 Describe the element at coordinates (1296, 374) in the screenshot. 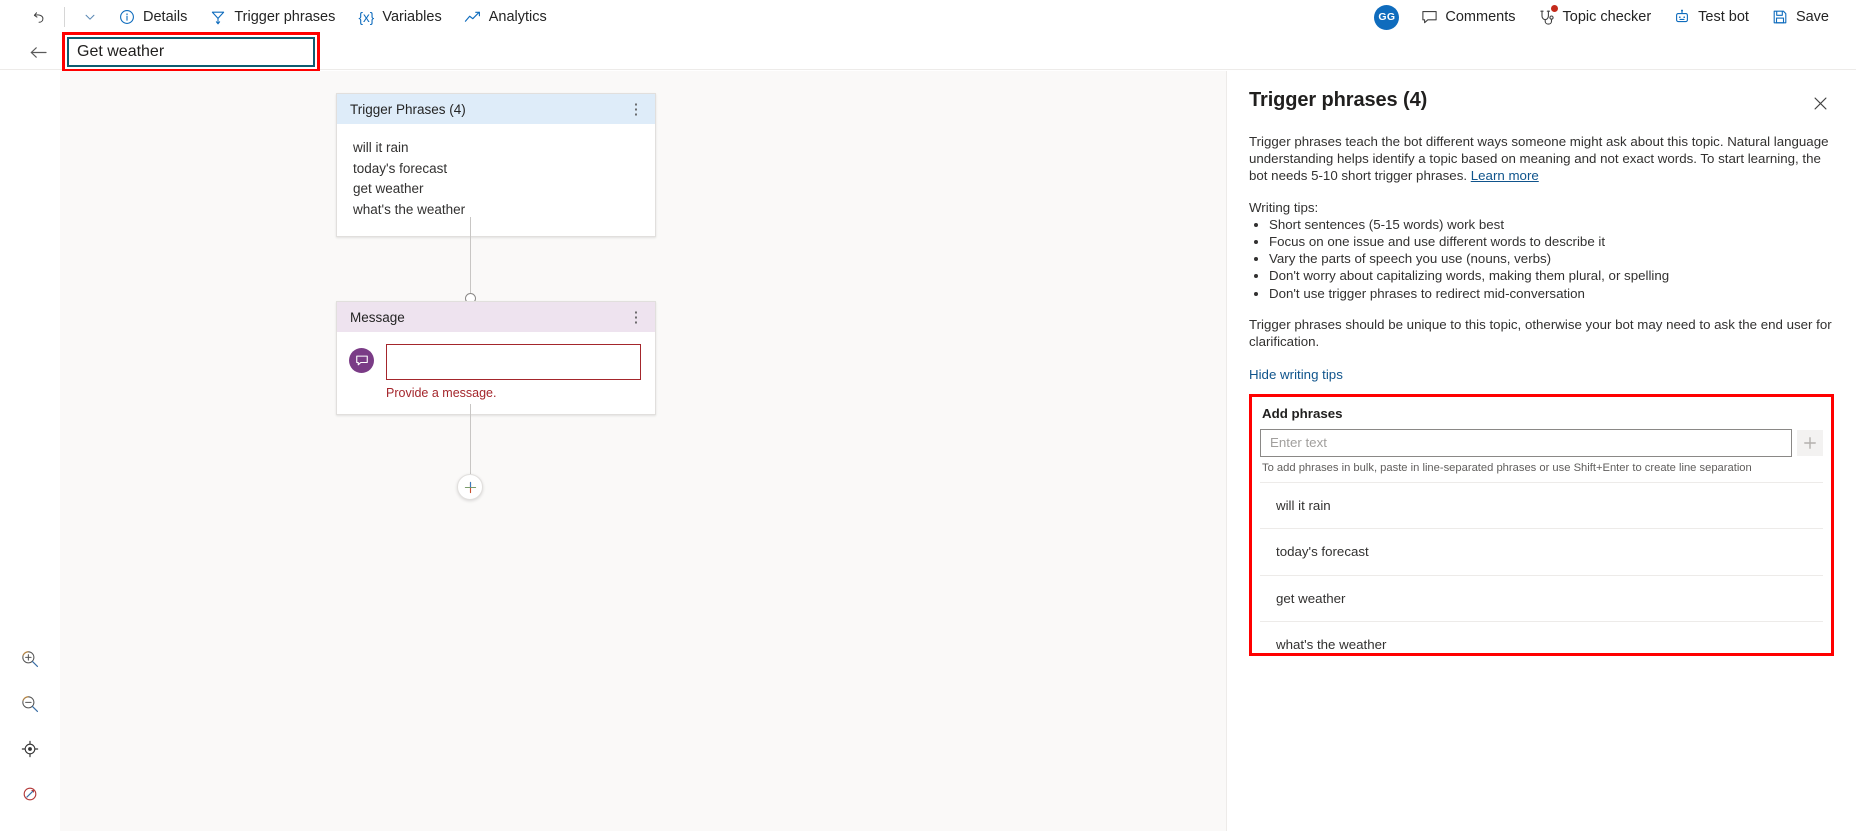

I see `hide-writing-tips-link: Hide writing tips` at that location.